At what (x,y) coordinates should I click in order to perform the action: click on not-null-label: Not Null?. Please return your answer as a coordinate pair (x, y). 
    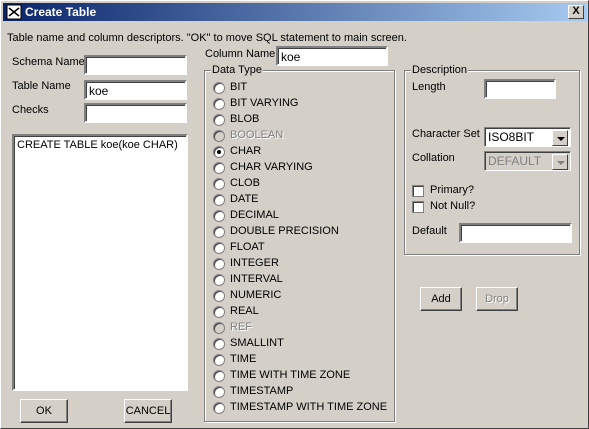
    Looking at the image, I should click on (453, 206).